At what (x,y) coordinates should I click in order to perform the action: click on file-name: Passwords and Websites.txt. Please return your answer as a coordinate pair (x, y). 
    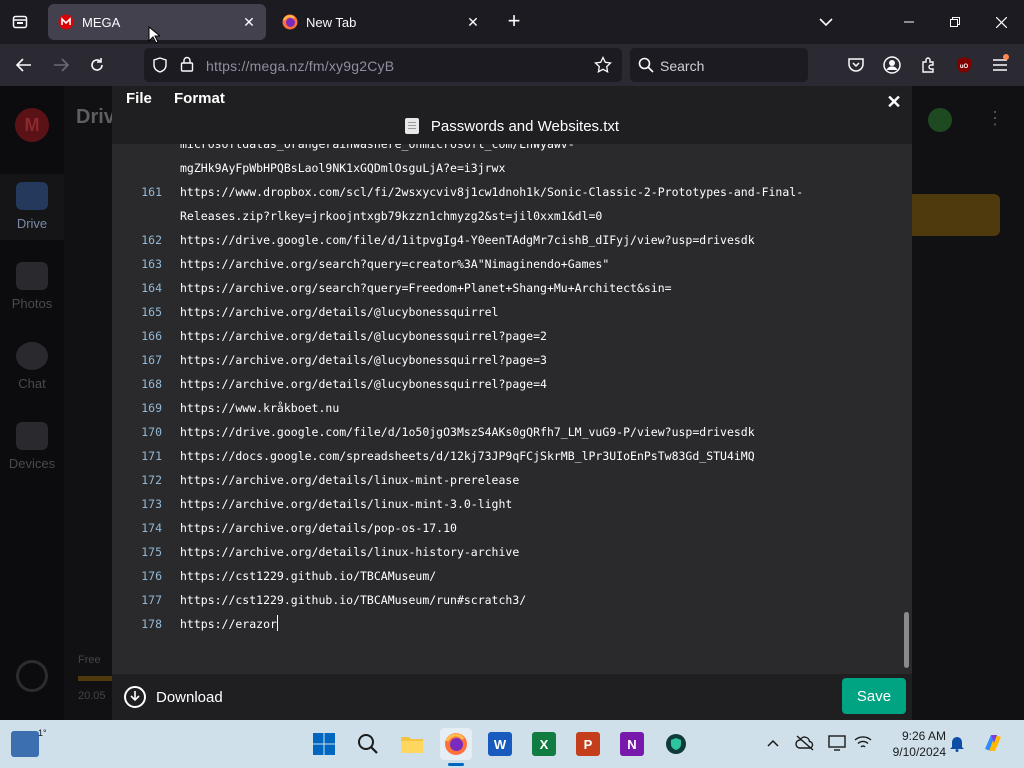
    Looking at the image, I should click on (525, 126).